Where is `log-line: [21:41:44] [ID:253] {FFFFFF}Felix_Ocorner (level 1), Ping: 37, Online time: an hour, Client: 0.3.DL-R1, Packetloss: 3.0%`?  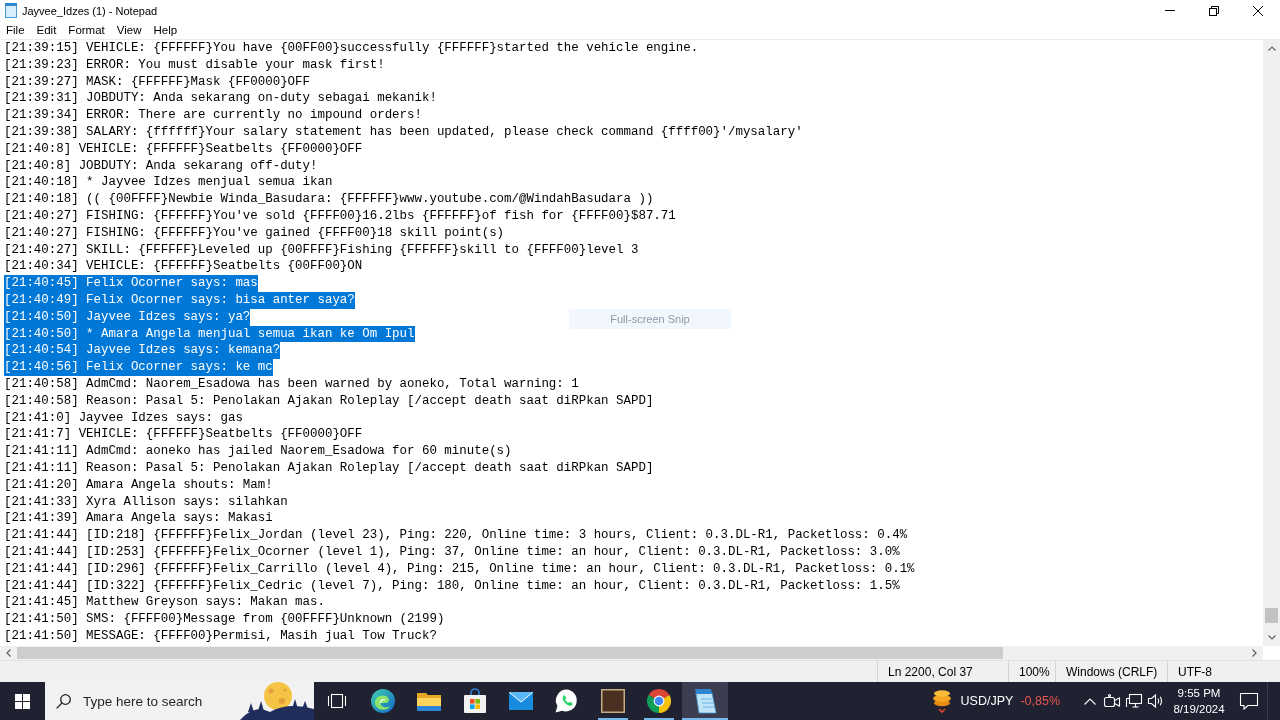 log-line: [21:41:44] [ID:253] {FFFFFF}Felix_Ocorner (level 1), Ping: 37, Online time: an hour, Client: 0.3.DL-R1, Packetloss: 3.0% is located at coordinates (452, 552).